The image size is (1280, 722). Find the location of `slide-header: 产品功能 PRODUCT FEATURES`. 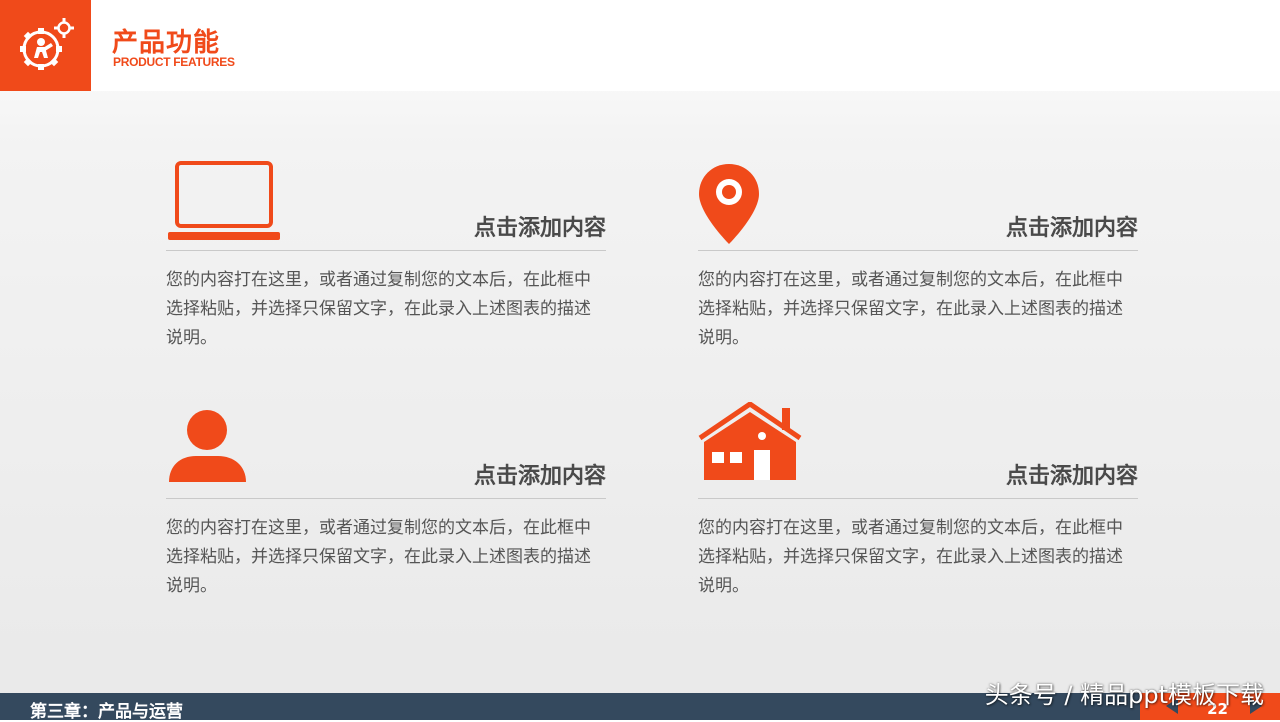

slide-header: 产品功能 PRODUCT FEATURES is located at coordinates (640, 45).